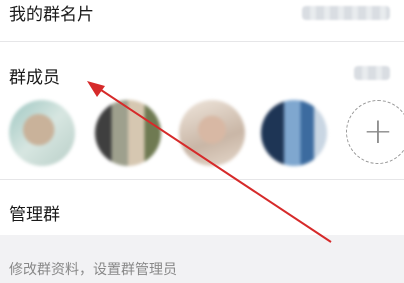 The width and height of the screenshot is (404, 283). Describe the element at coordinates (34, 215) in the screenshot. I see `manage-group-label: 管理群` at that location.